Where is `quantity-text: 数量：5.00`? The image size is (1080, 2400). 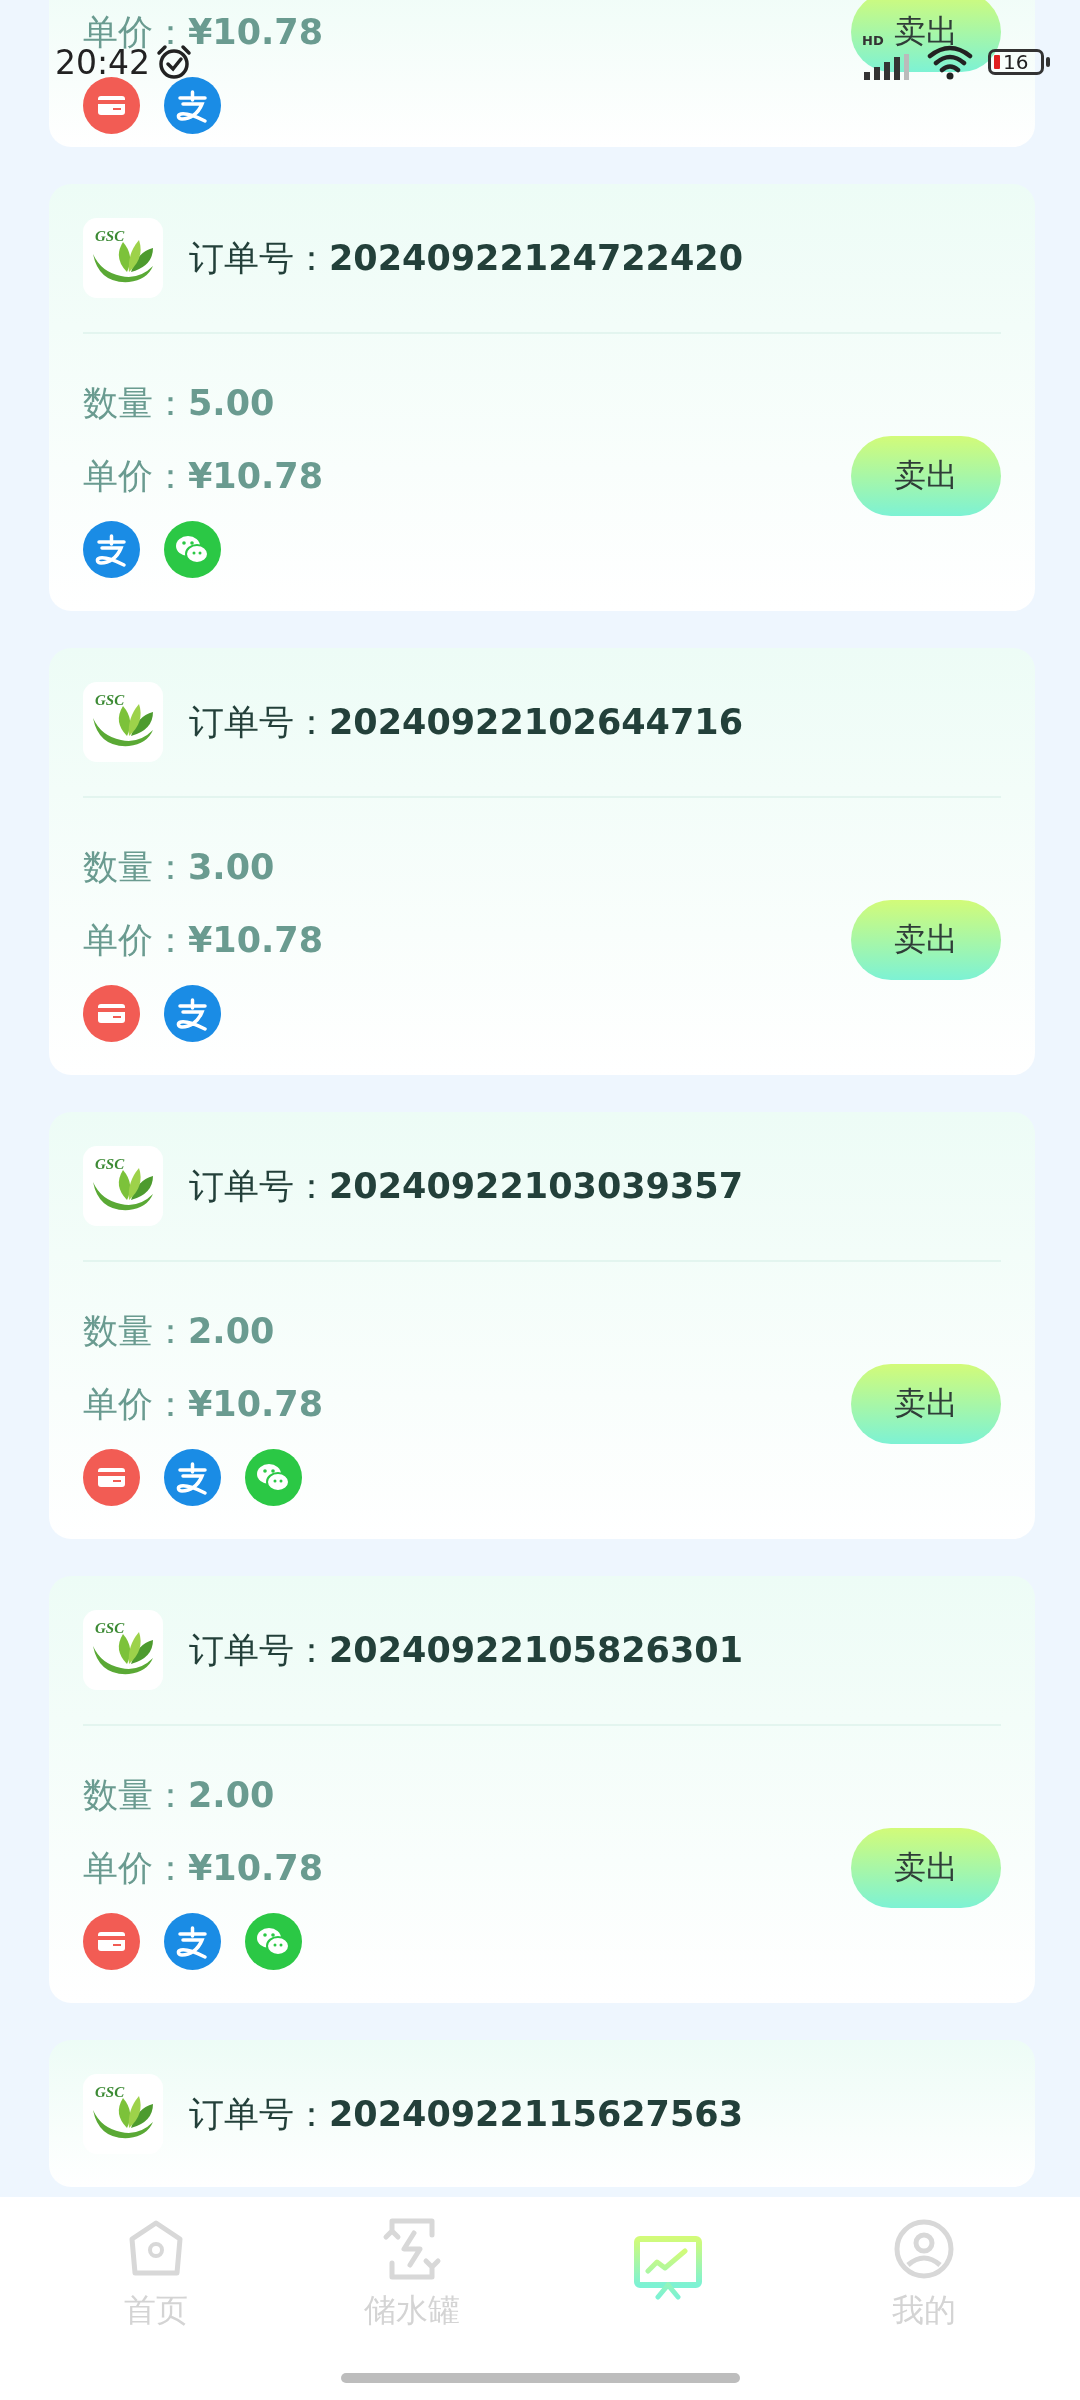 quantity-text: 数量：5.00 is located at coordinates (179, 403).